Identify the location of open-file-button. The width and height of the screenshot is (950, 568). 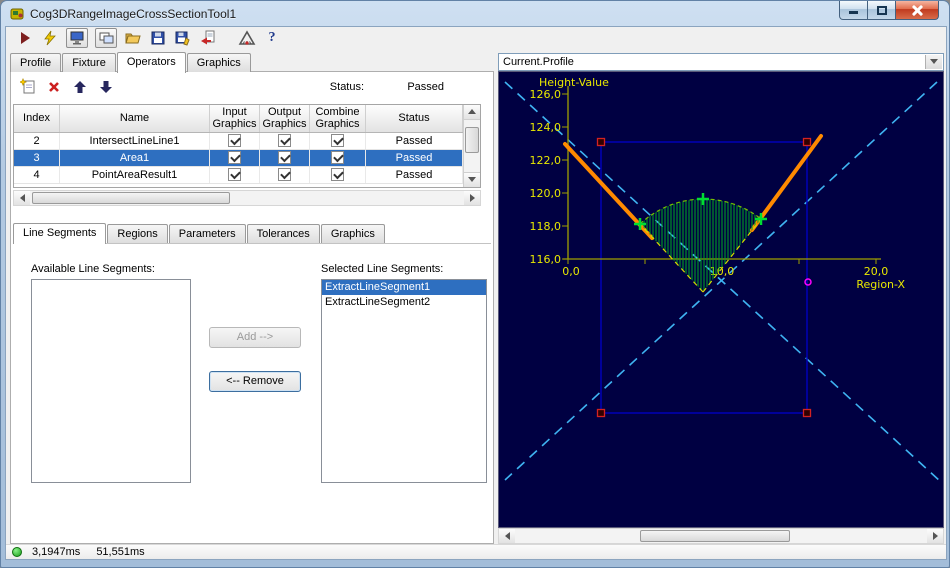
(133, 38).